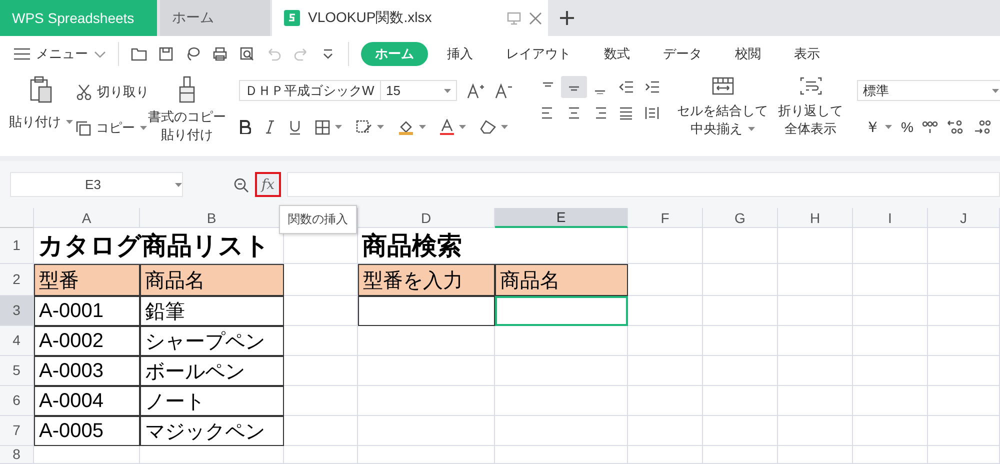 This screenshot has height=464, width=1000. What do you see at coordinates (928, 90) in the screenshot?
I see `number-format-dropdown: 標準` at bounding box center [928, 90].